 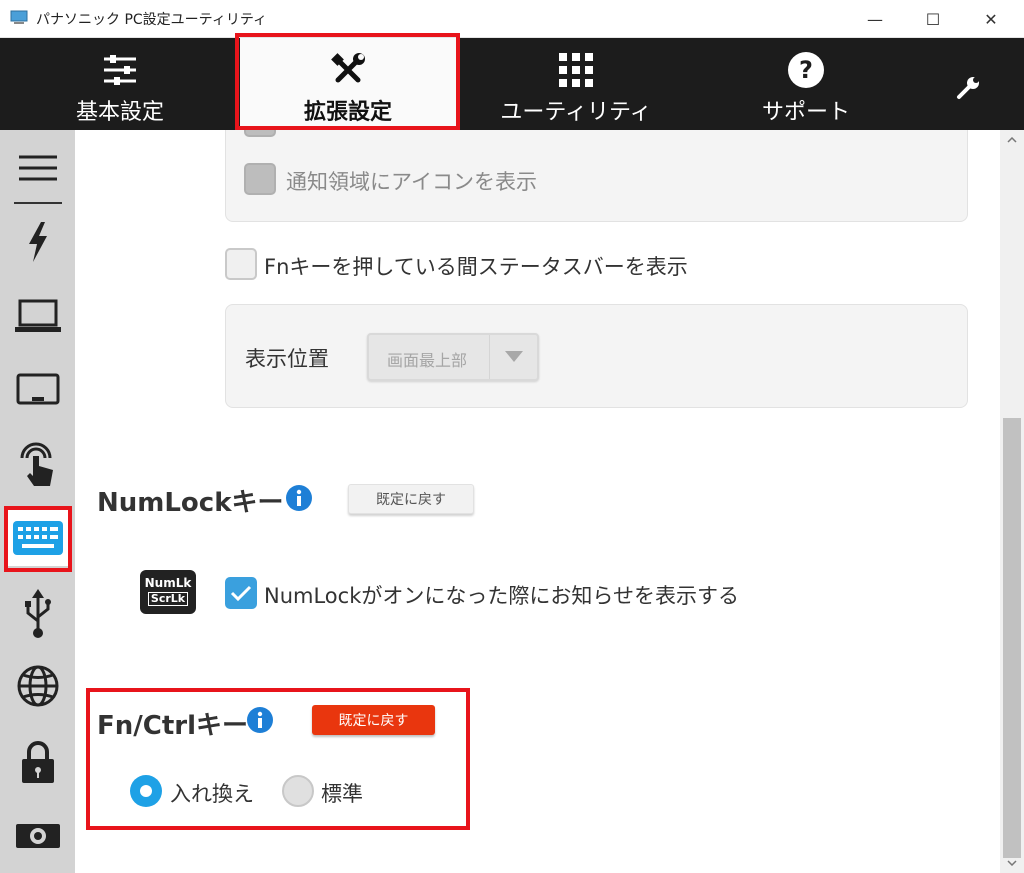 I want to click on numlock-notify-checkbox, so click(x=241, y=593).